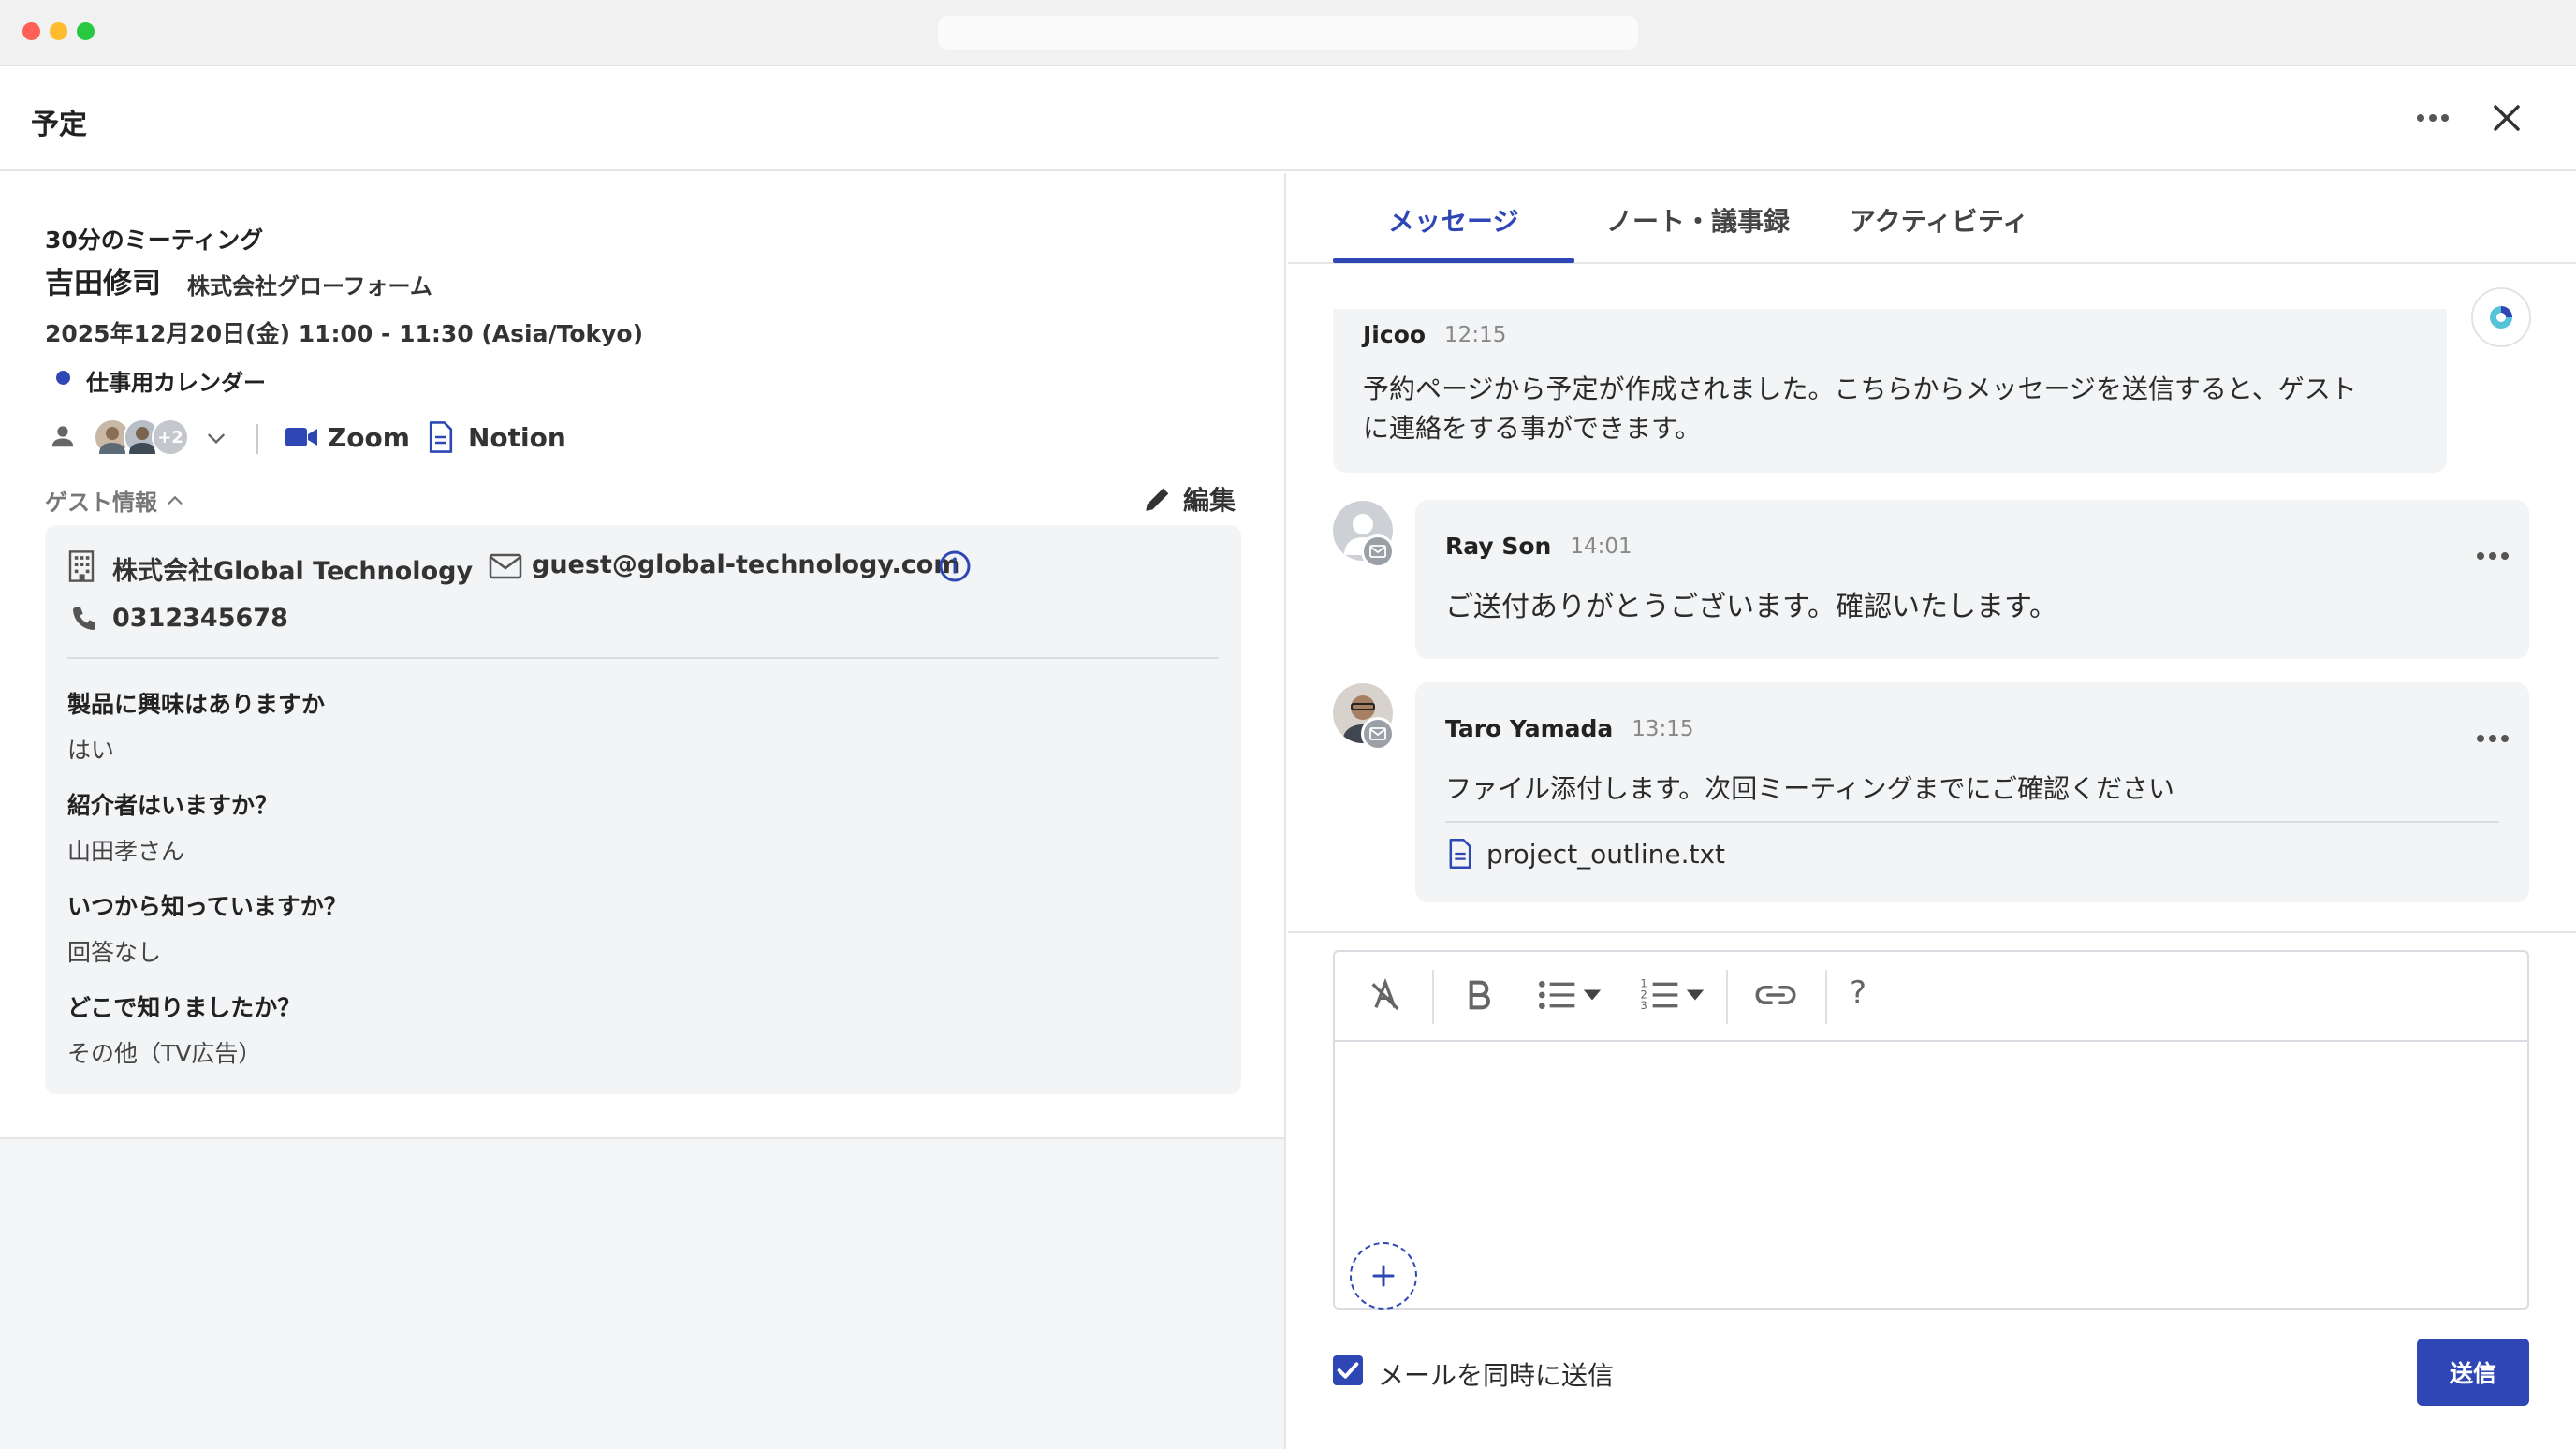  What do you see at coordinates (1532, 428) in the screenshot?
I see `message-body-line: に連絡をする事ができます。` at bounding box center [1532, 428].